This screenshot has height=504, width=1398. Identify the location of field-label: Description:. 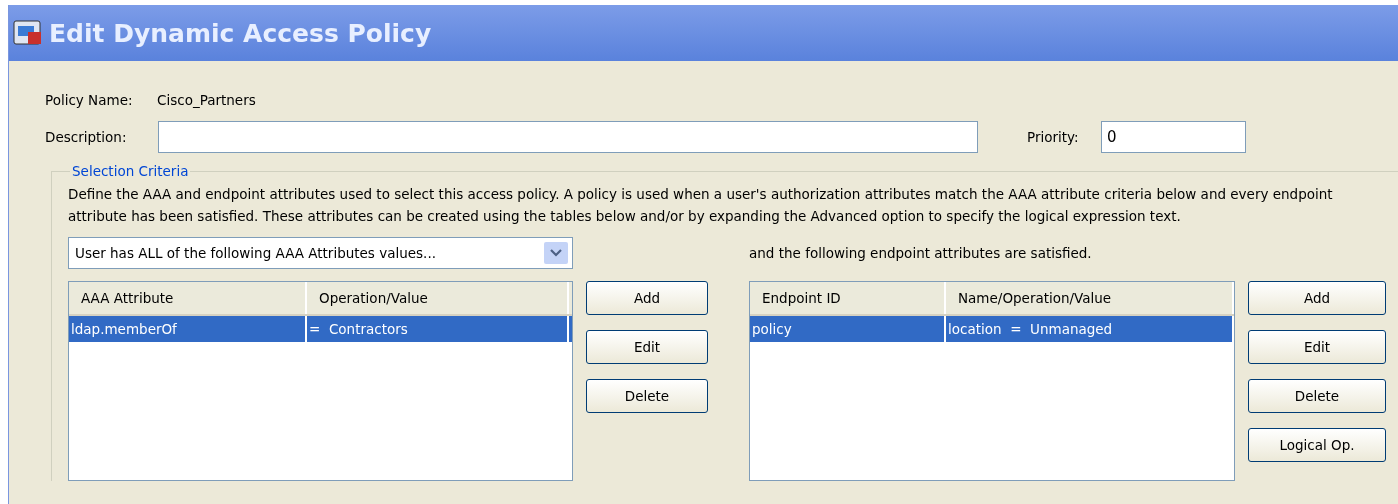
(86, 136).